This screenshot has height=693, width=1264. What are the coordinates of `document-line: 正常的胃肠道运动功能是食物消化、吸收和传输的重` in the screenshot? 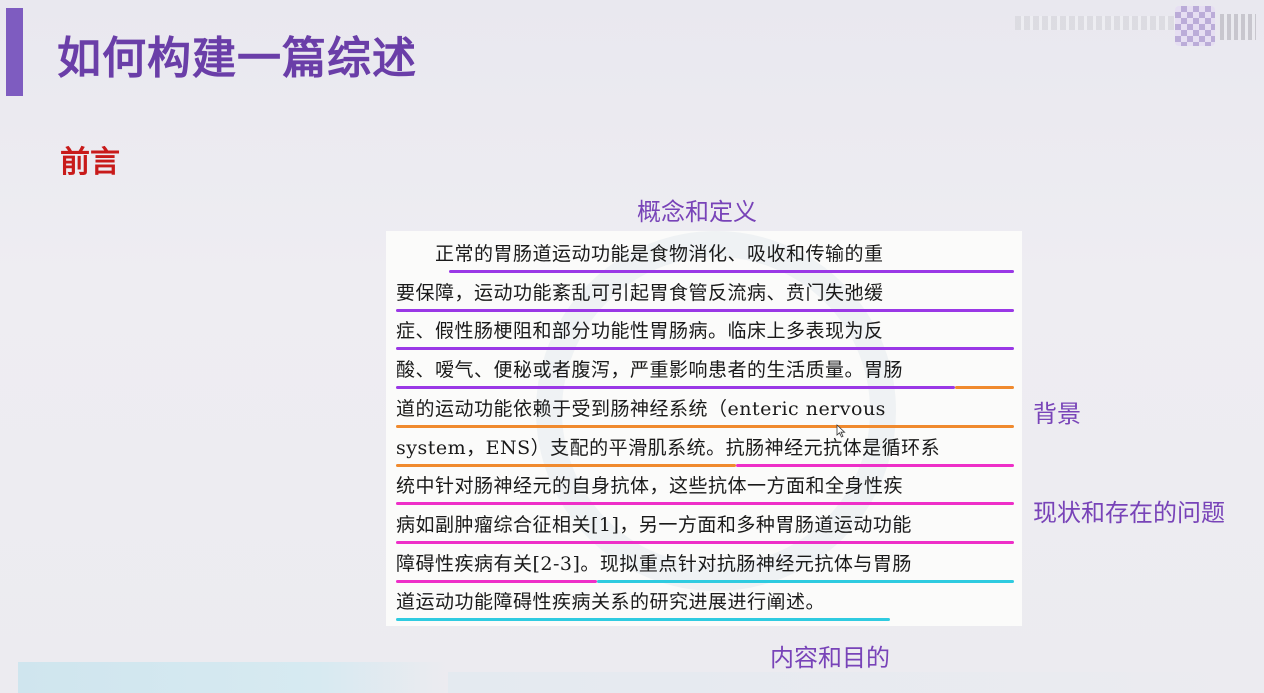 It's located at (705, 258).